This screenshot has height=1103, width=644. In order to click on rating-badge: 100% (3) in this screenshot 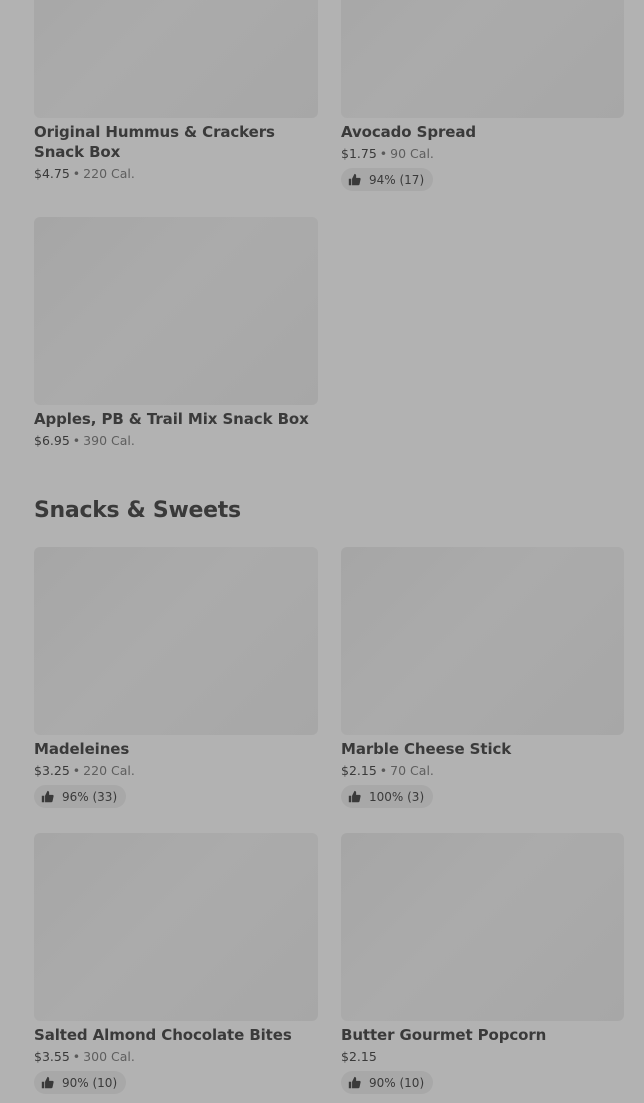, I will do `click(387, 796)`.